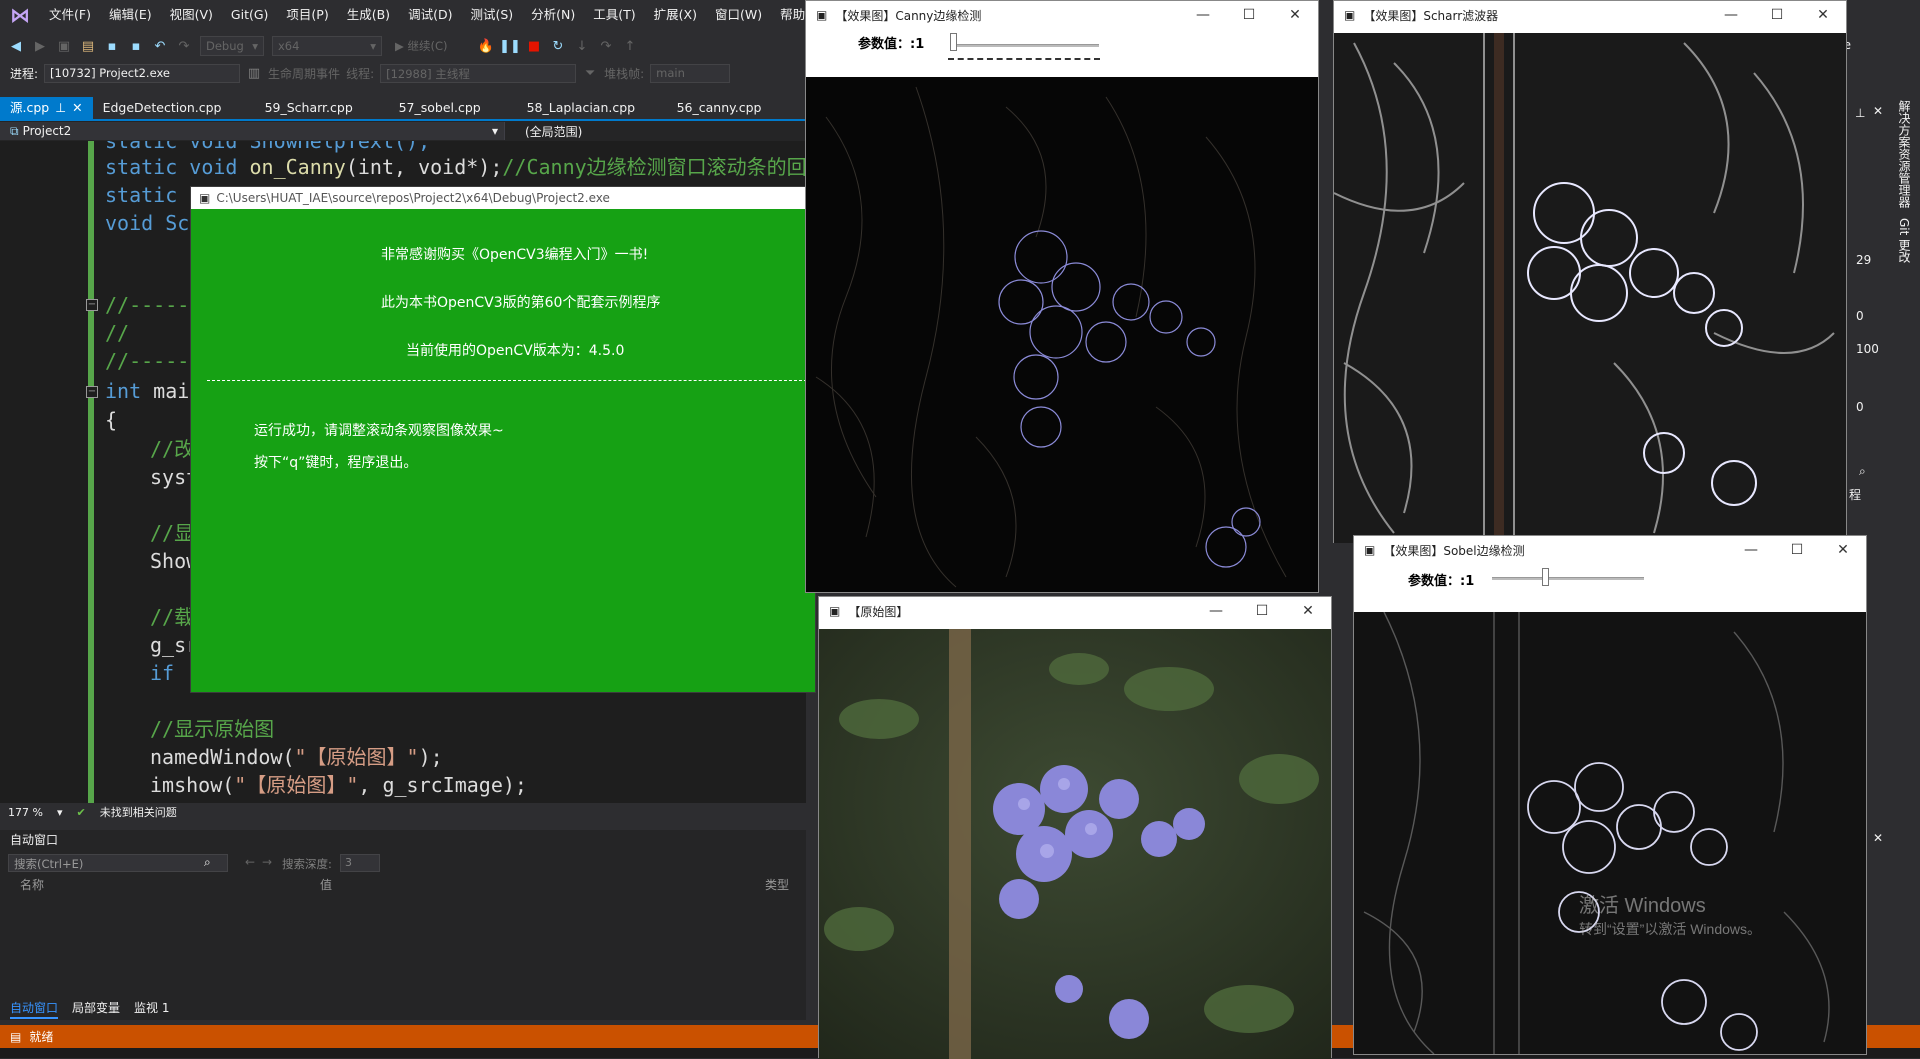 The height and width of the screenshot is (1059, 1920). What do you see at coordinates (153, 195) in the screenshot?
I see `code-line: static v` at bounding box center [153, 195].